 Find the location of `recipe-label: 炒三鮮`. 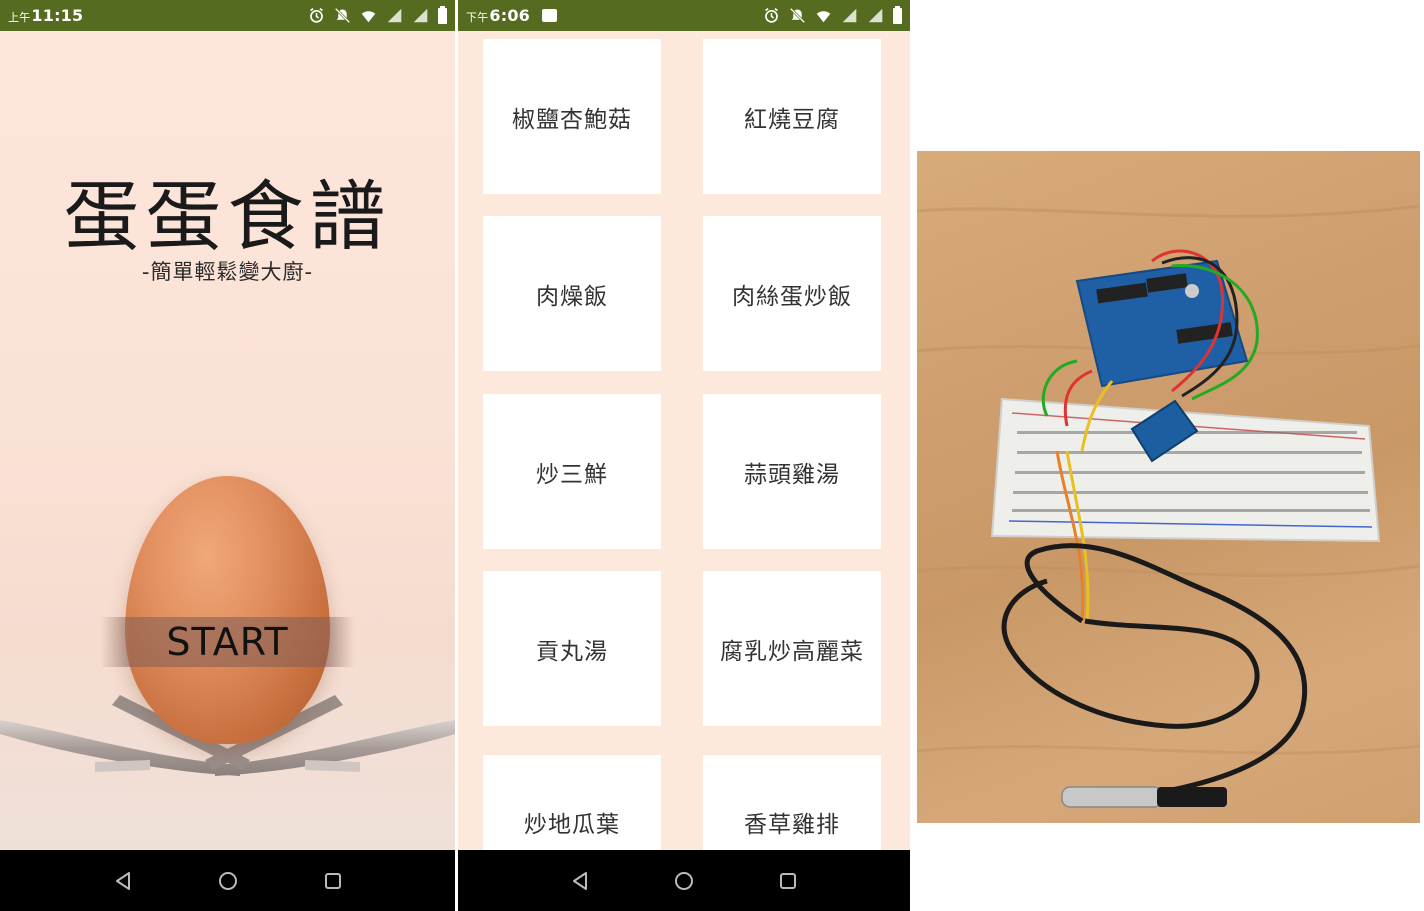

recipe-label: 炒三鮮 is located at coordinates (572, 474).